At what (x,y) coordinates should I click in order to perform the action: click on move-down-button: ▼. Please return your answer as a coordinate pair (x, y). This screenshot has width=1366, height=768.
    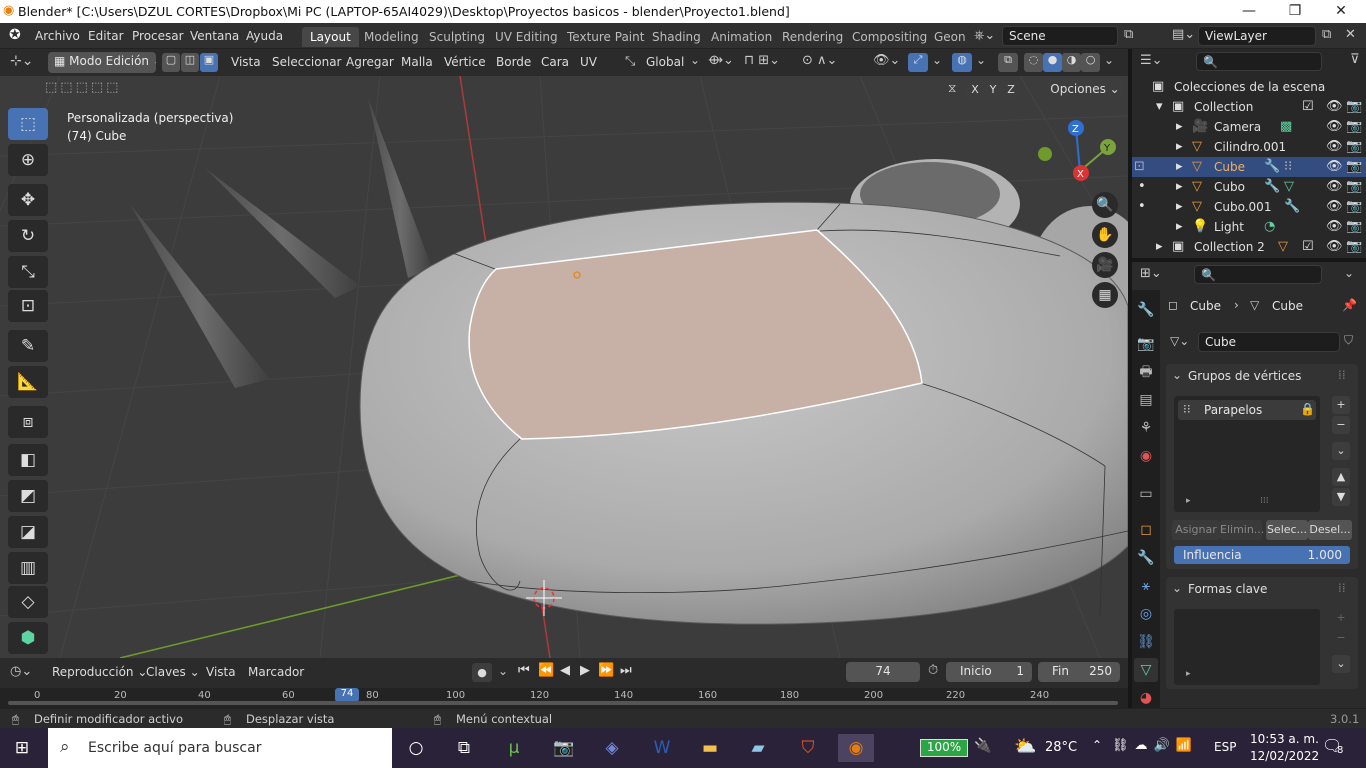
    Looking at the image, I should click on (1341, 497).